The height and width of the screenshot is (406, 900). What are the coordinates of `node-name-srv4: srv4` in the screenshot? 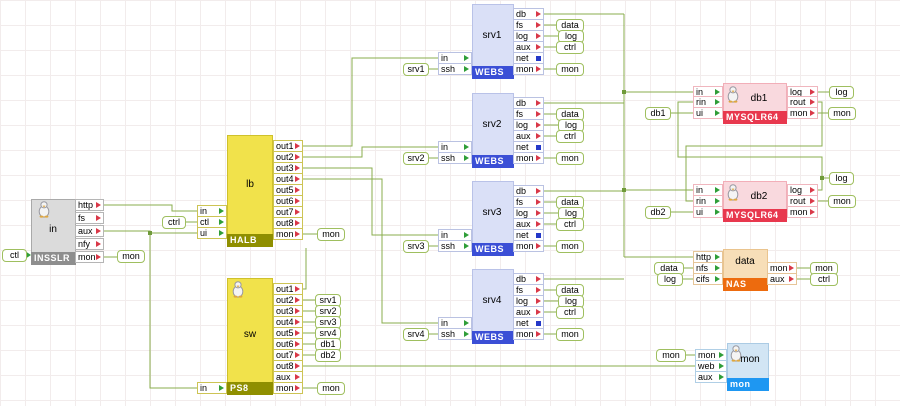 It's located at (492, 300).